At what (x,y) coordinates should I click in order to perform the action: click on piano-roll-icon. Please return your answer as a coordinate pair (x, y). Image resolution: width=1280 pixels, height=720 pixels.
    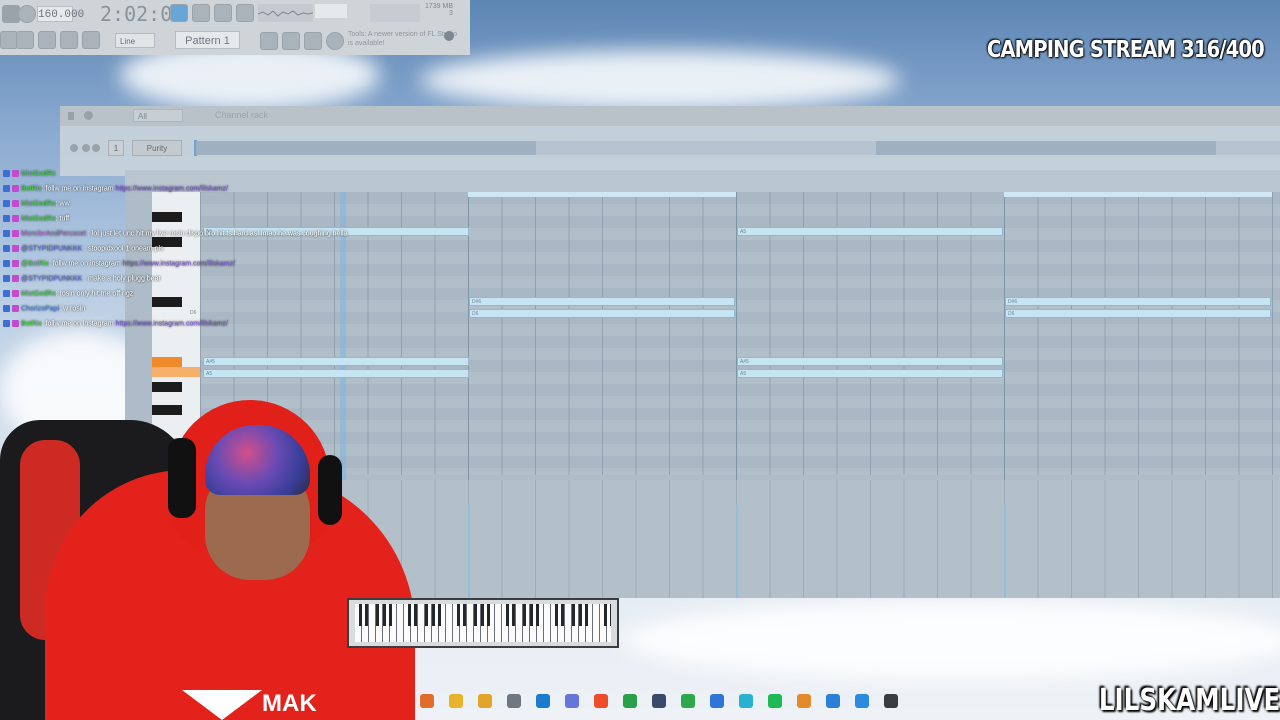
    Looking at the image, I should click on (47, 40).